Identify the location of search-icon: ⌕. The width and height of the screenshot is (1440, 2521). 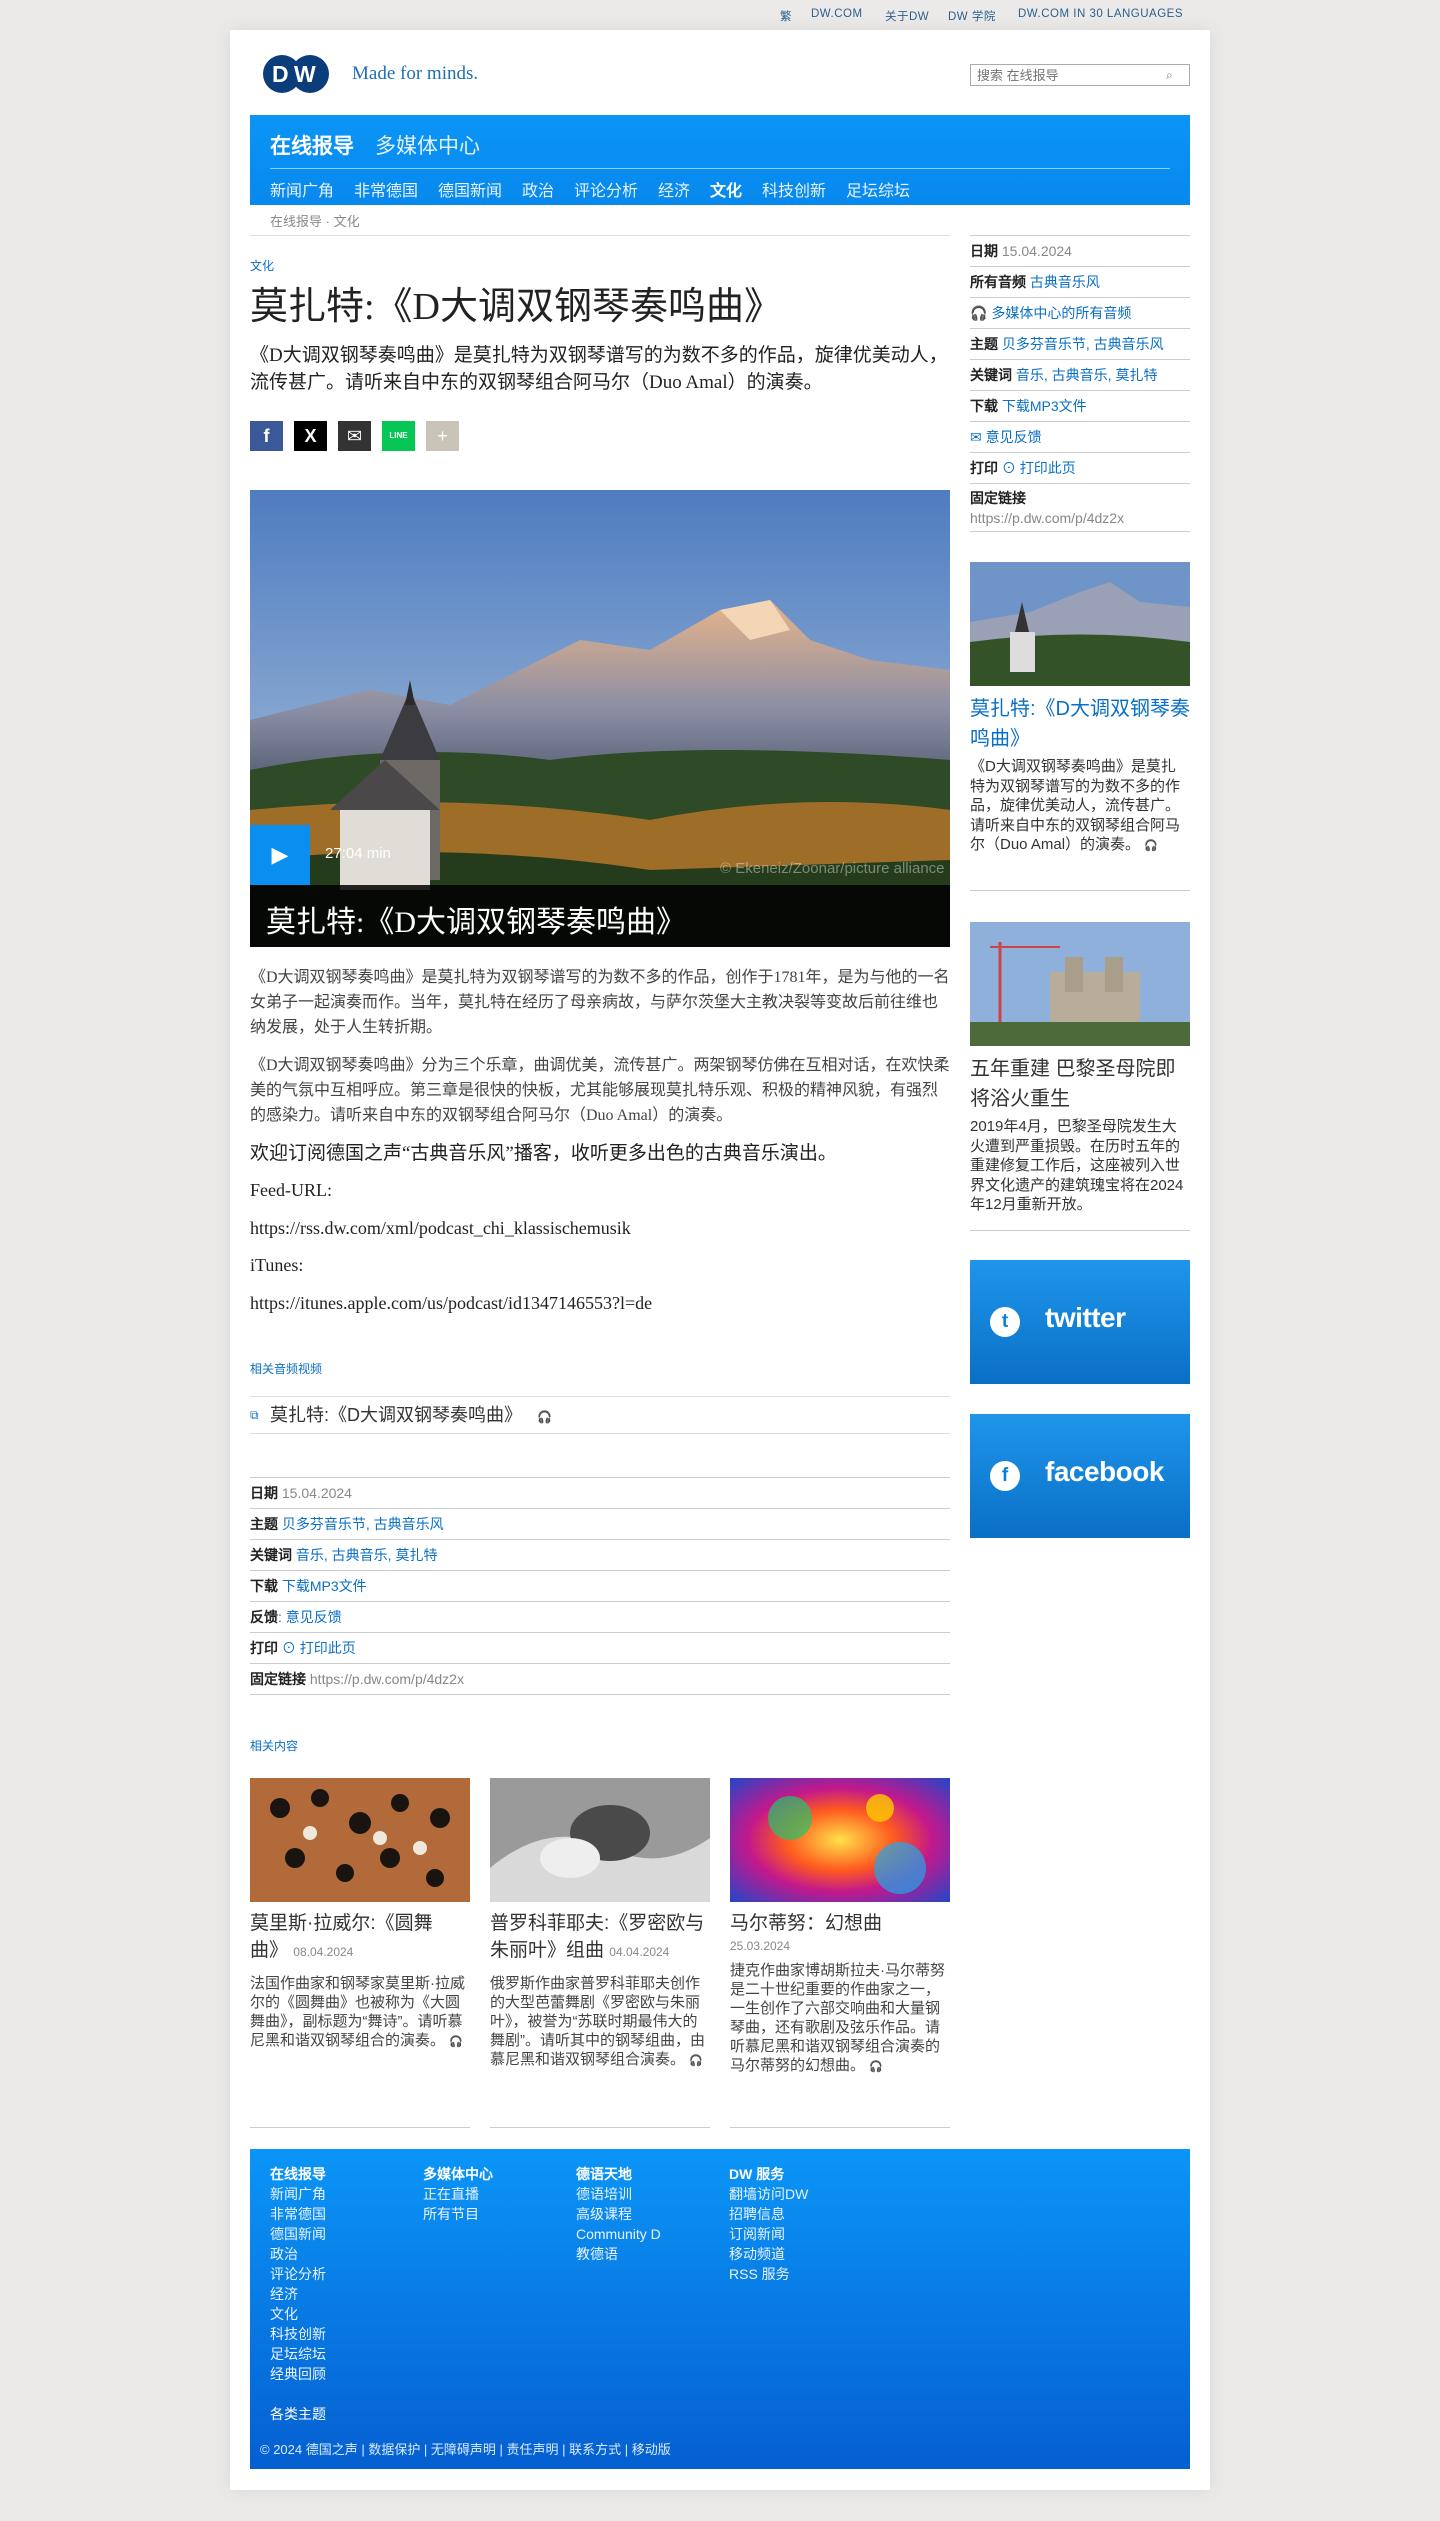
(1173, 75).